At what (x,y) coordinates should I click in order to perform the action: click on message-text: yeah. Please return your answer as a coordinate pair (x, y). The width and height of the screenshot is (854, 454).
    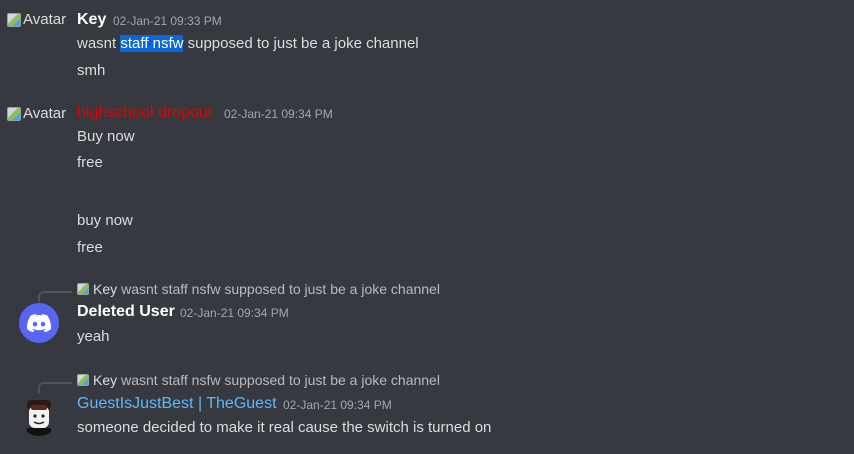
    Looking at the image, I should click on (93, 336).